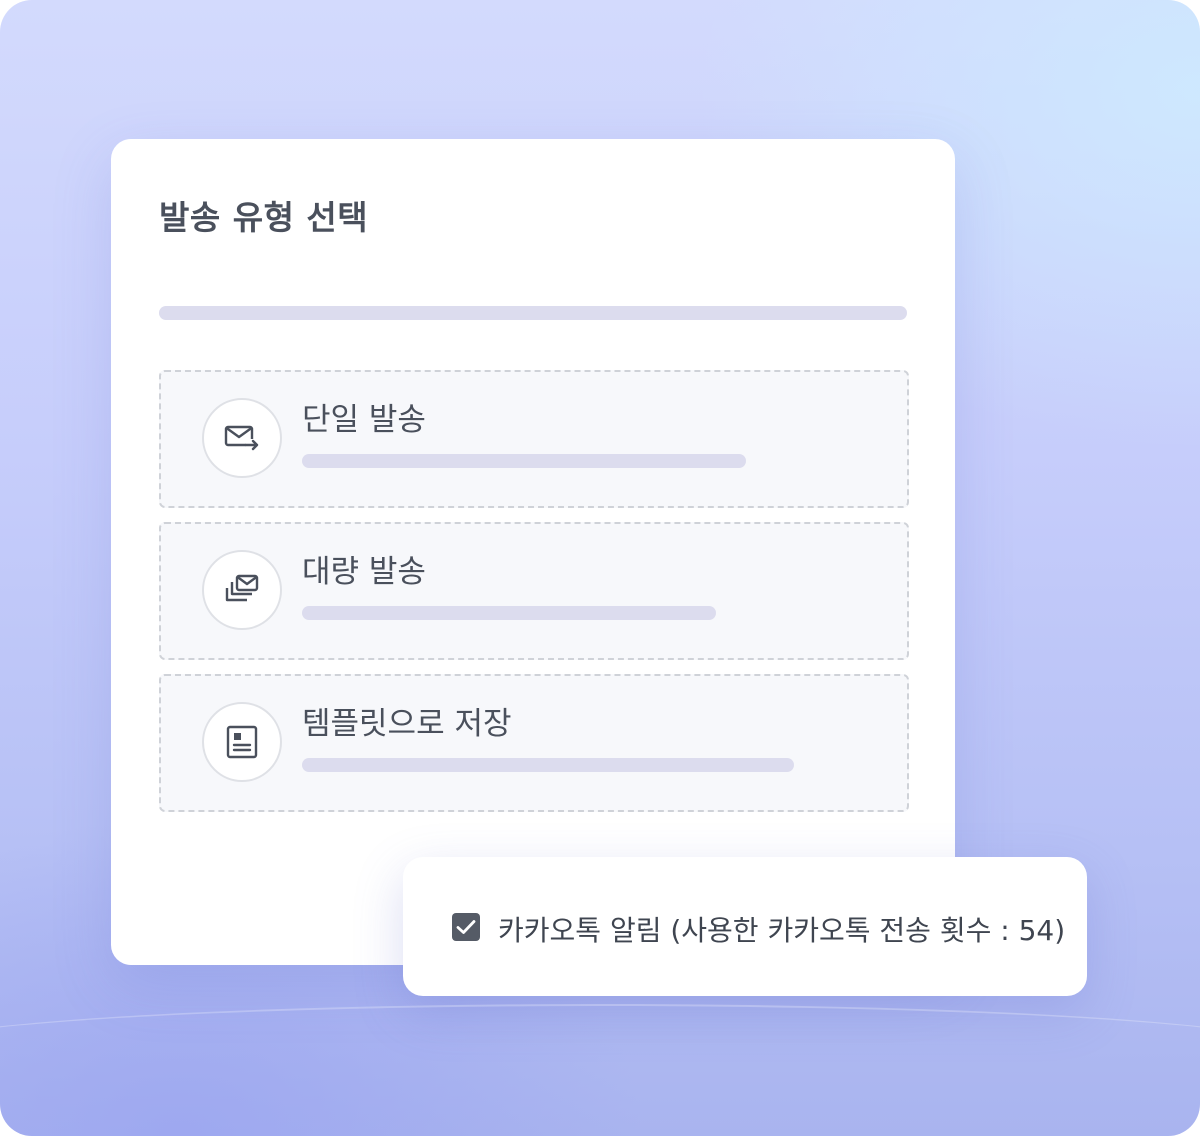 This screenshot has width=1200, height=1136. Describe the element at coordinates (364, 572) in the screenshot. I see `option-label: 대량 발송` at that location.